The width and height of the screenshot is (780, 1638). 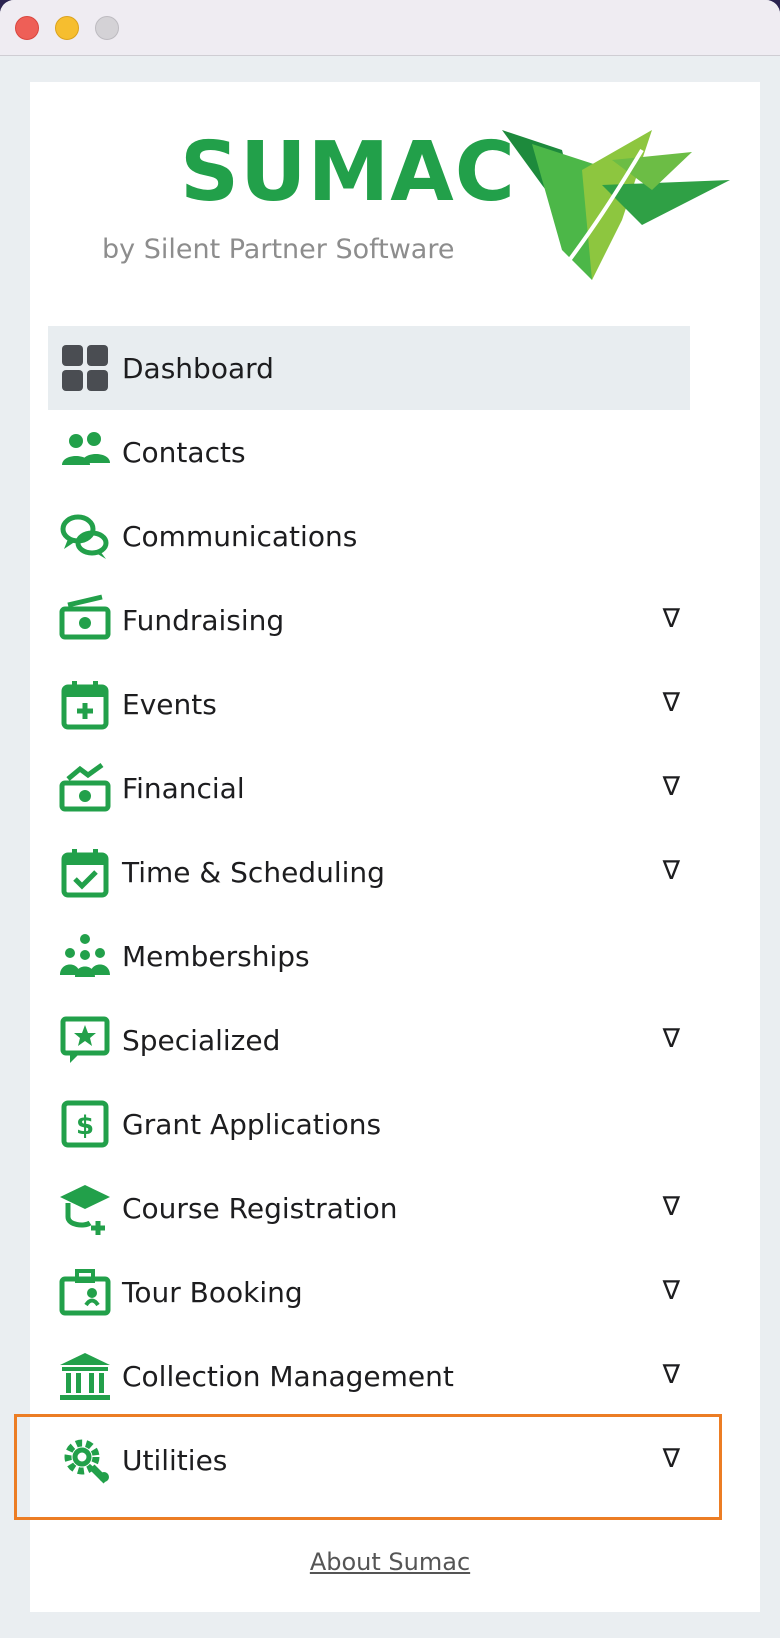 I want to click on nav-item-label: Grant Applications, so click(x=252, y=1124).